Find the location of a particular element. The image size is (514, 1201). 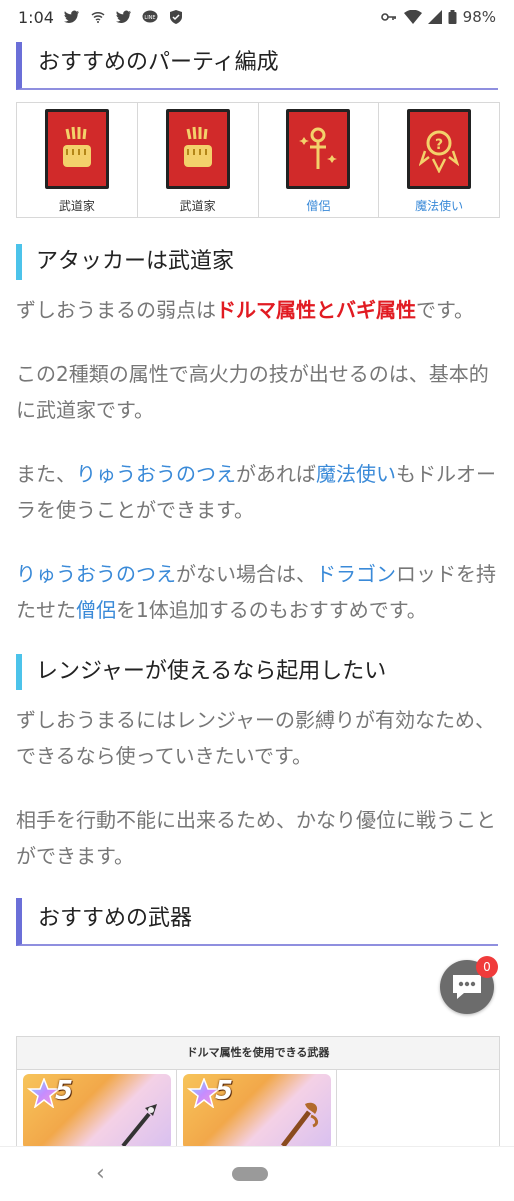

emphasis-text: ドルマ属性とバギ属性 is located at coordinates (316, 310).